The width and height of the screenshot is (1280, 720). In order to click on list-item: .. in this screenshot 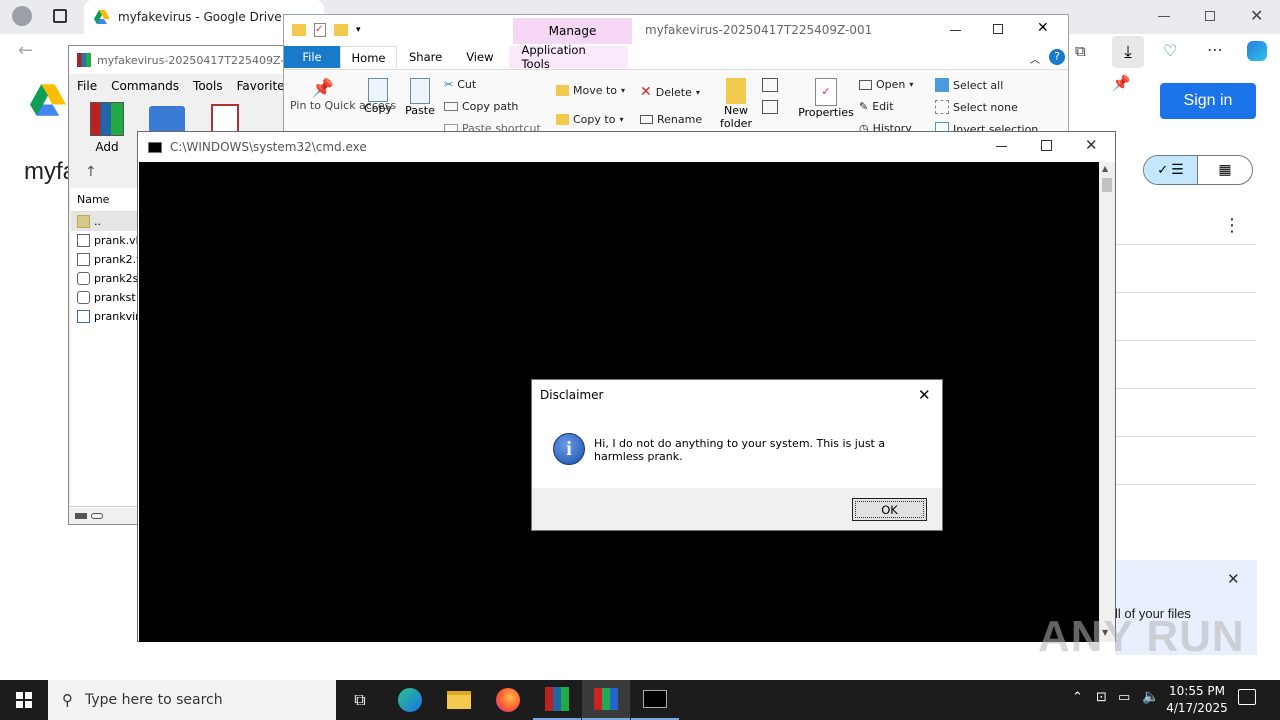, I will do `click(106, 221)`.